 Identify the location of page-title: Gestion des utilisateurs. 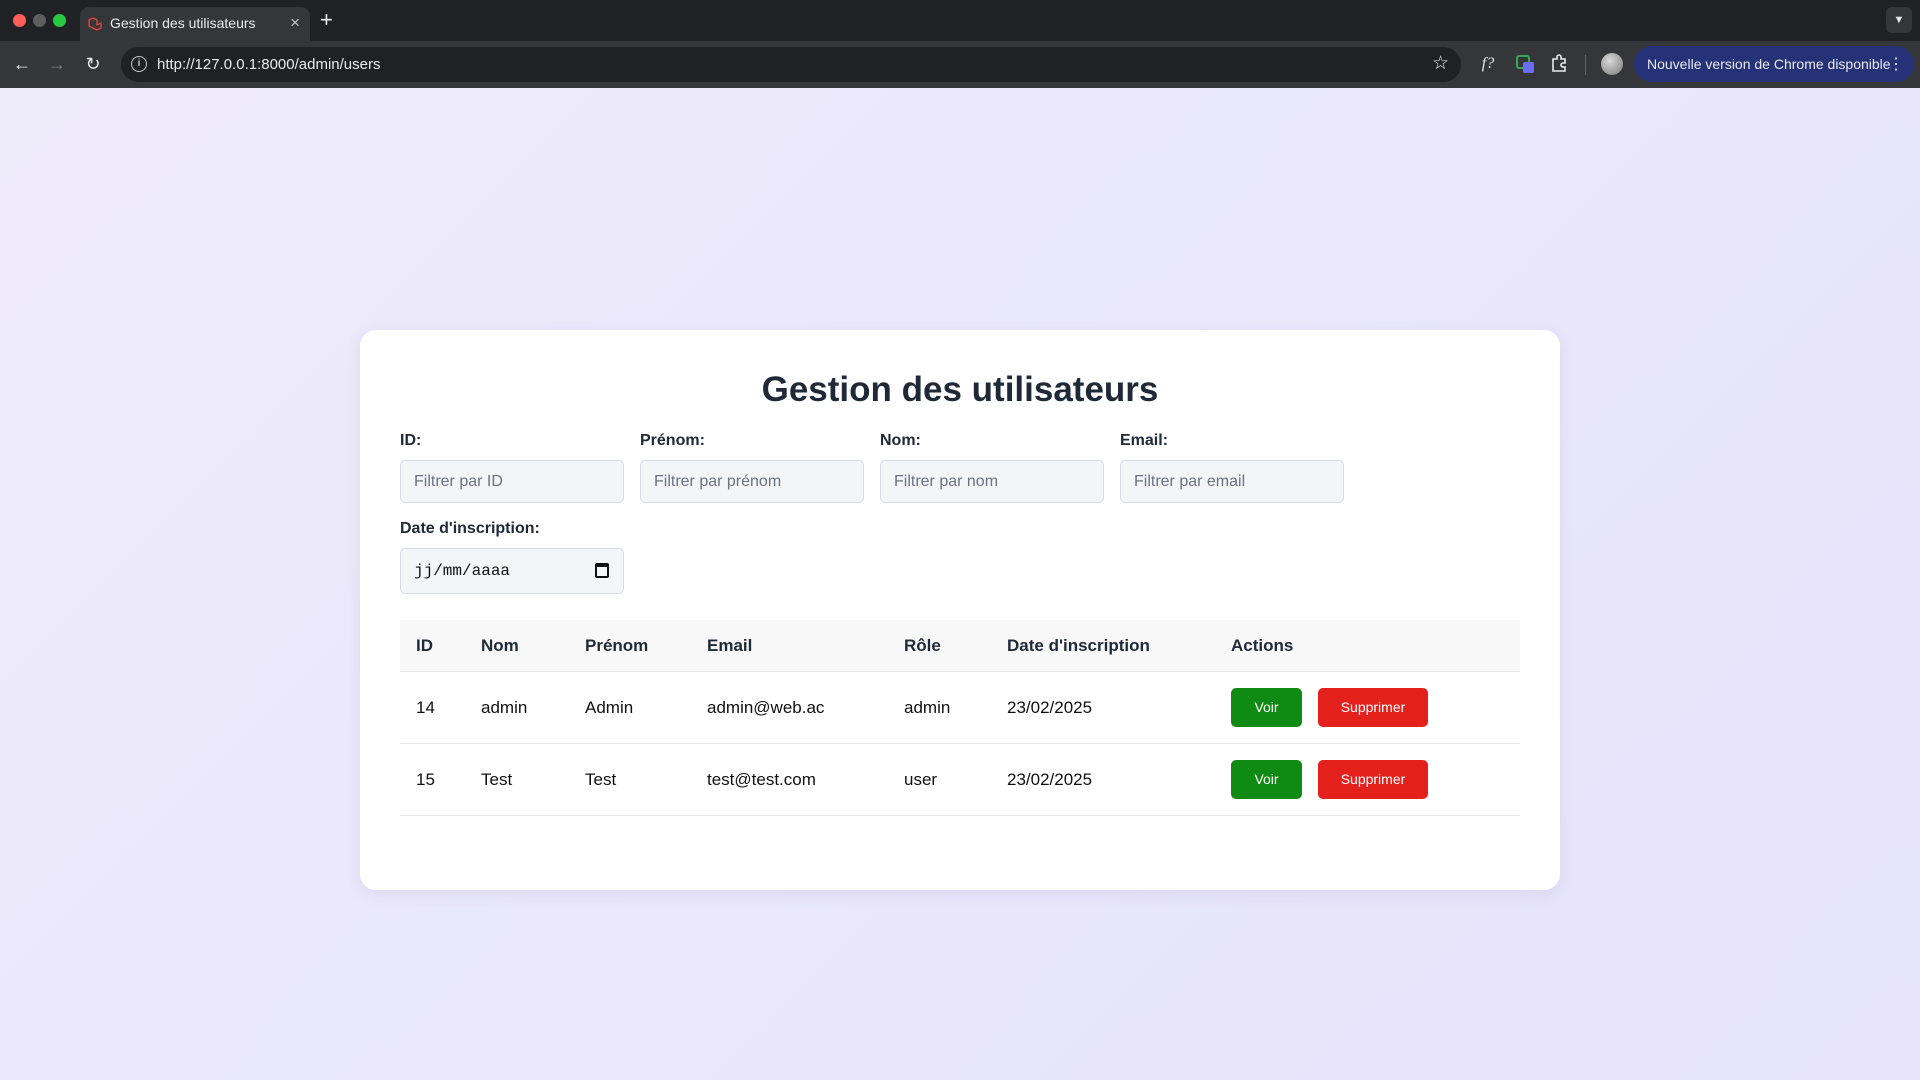
(960, 389).